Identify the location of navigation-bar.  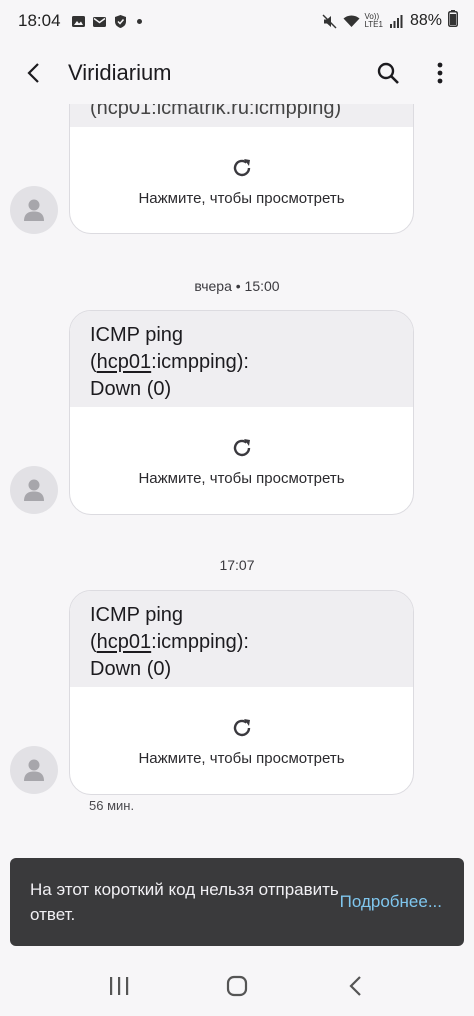
(237, 986).